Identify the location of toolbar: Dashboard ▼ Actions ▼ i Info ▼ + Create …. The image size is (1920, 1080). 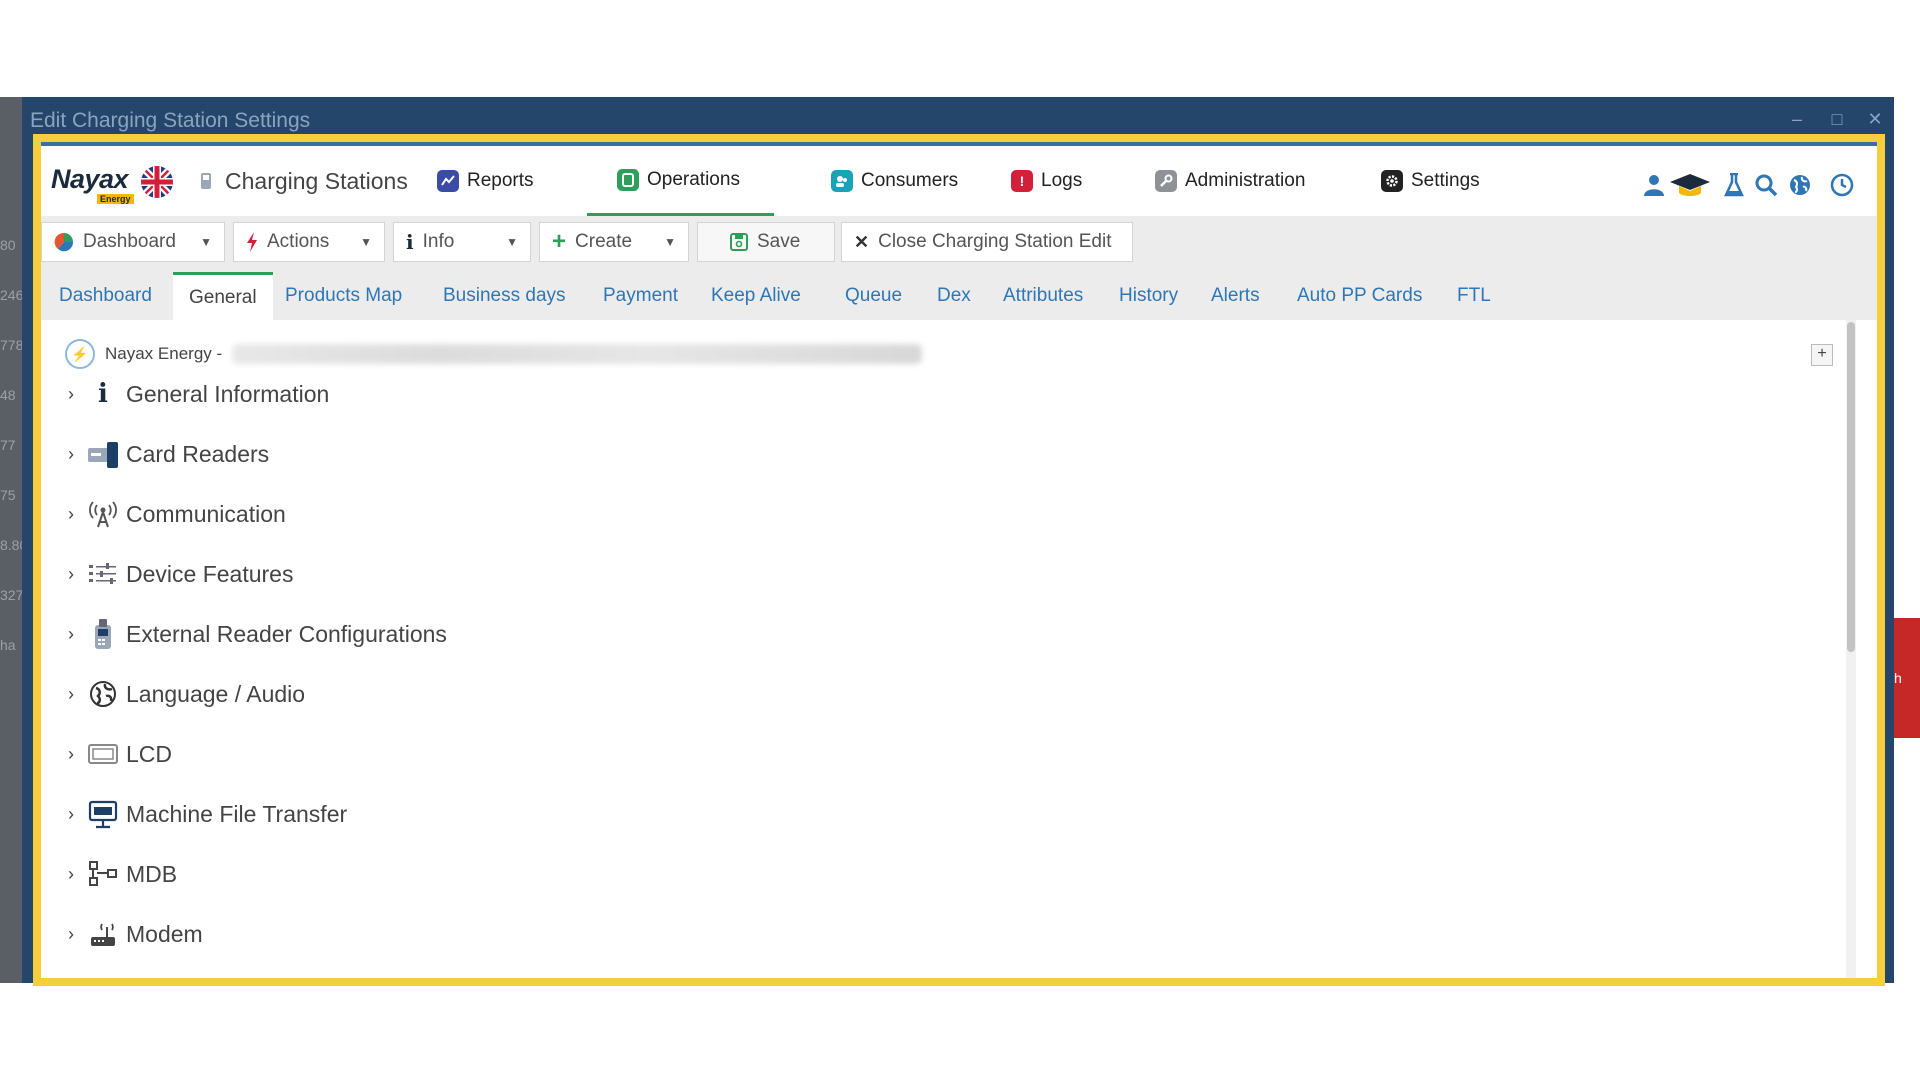
(959, 244).